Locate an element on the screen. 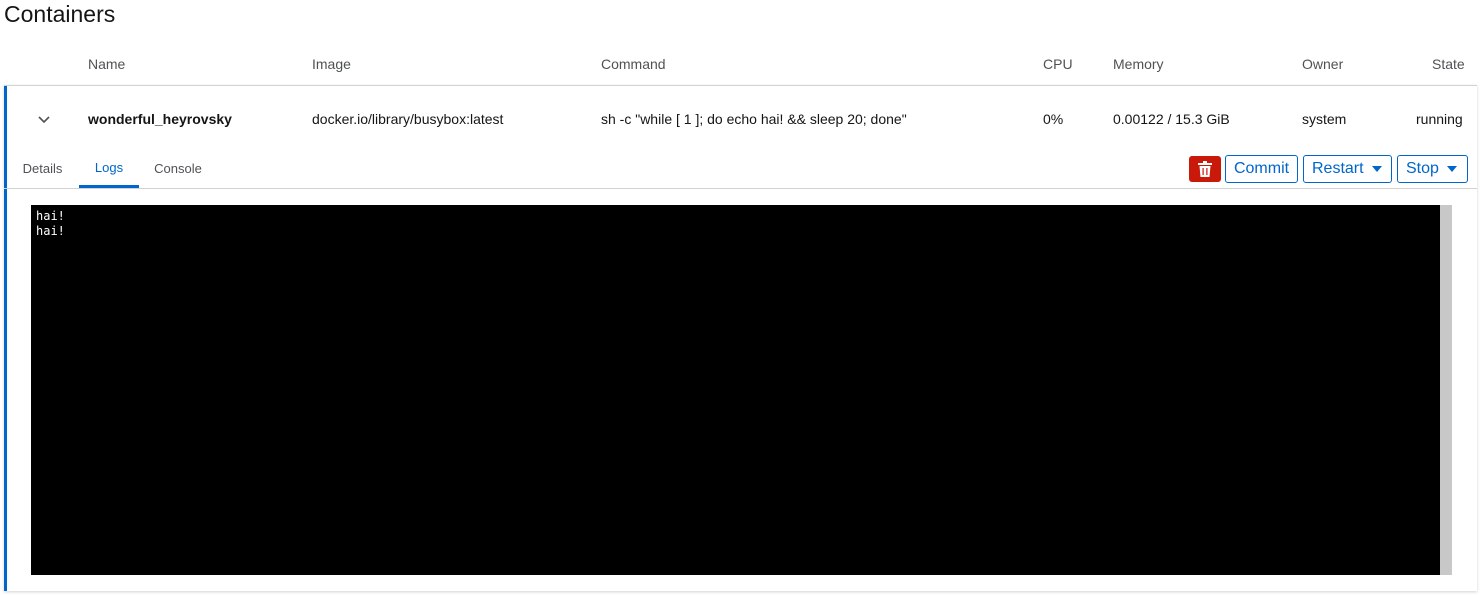 The width and height of the screenshot is (1482, 595). commit-button: Commit is located at coordinates (1261, 169).